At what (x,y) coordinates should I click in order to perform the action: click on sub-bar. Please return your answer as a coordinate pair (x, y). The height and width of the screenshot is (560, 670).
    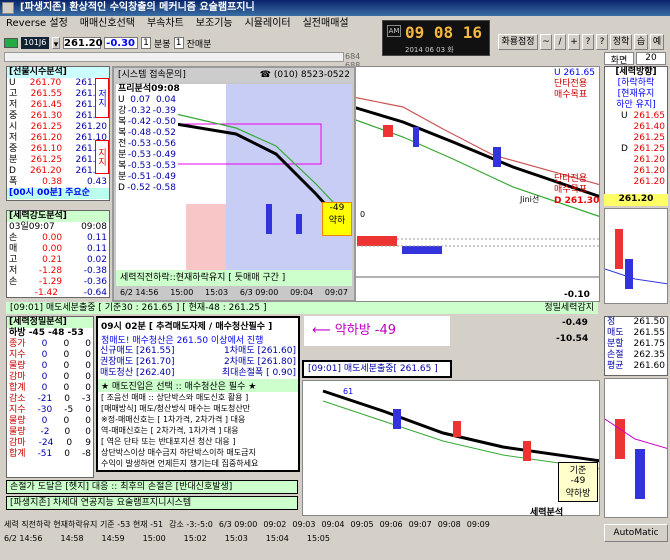
    Looking at the image, I should click on (377, 241).